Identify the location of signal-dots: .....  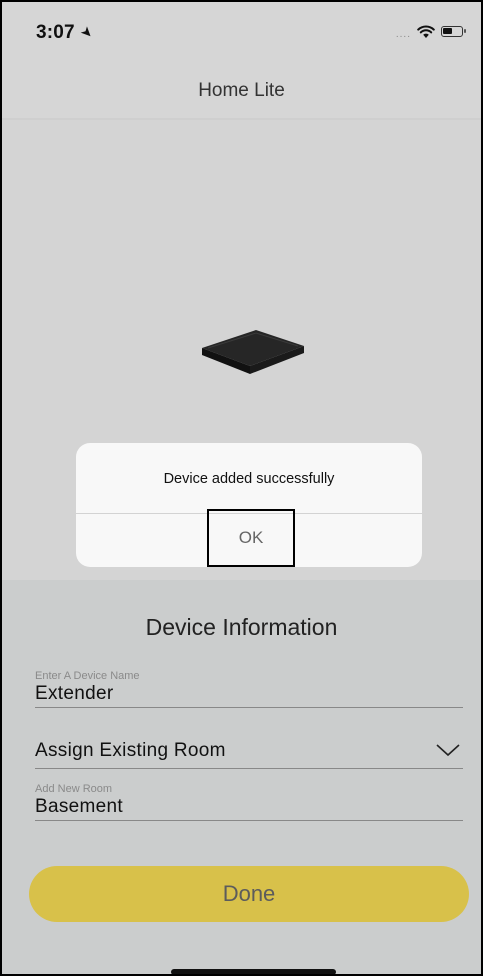
(403, 34).